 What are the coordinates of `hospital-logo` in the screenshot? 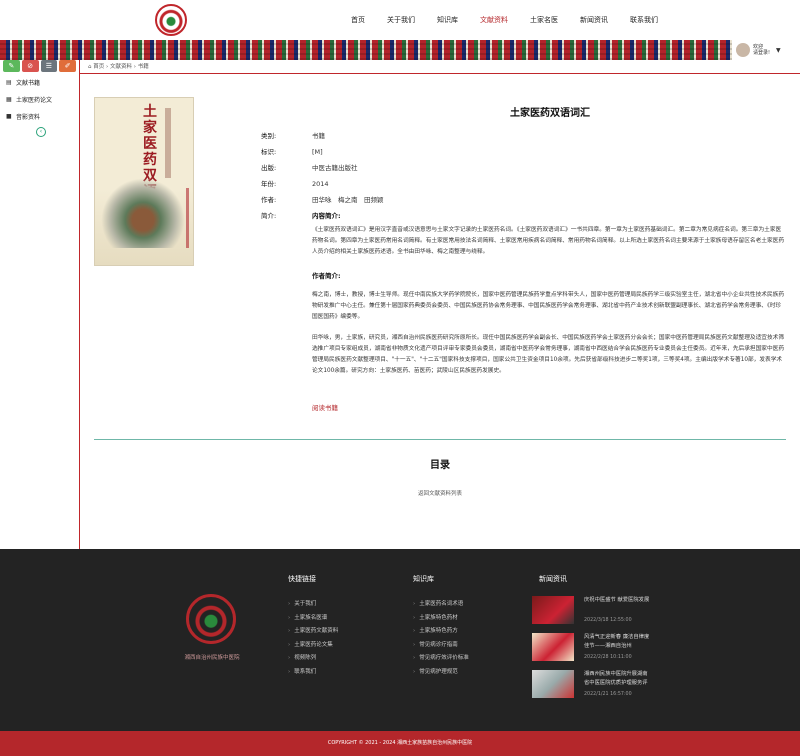 It's located at (171, 20).